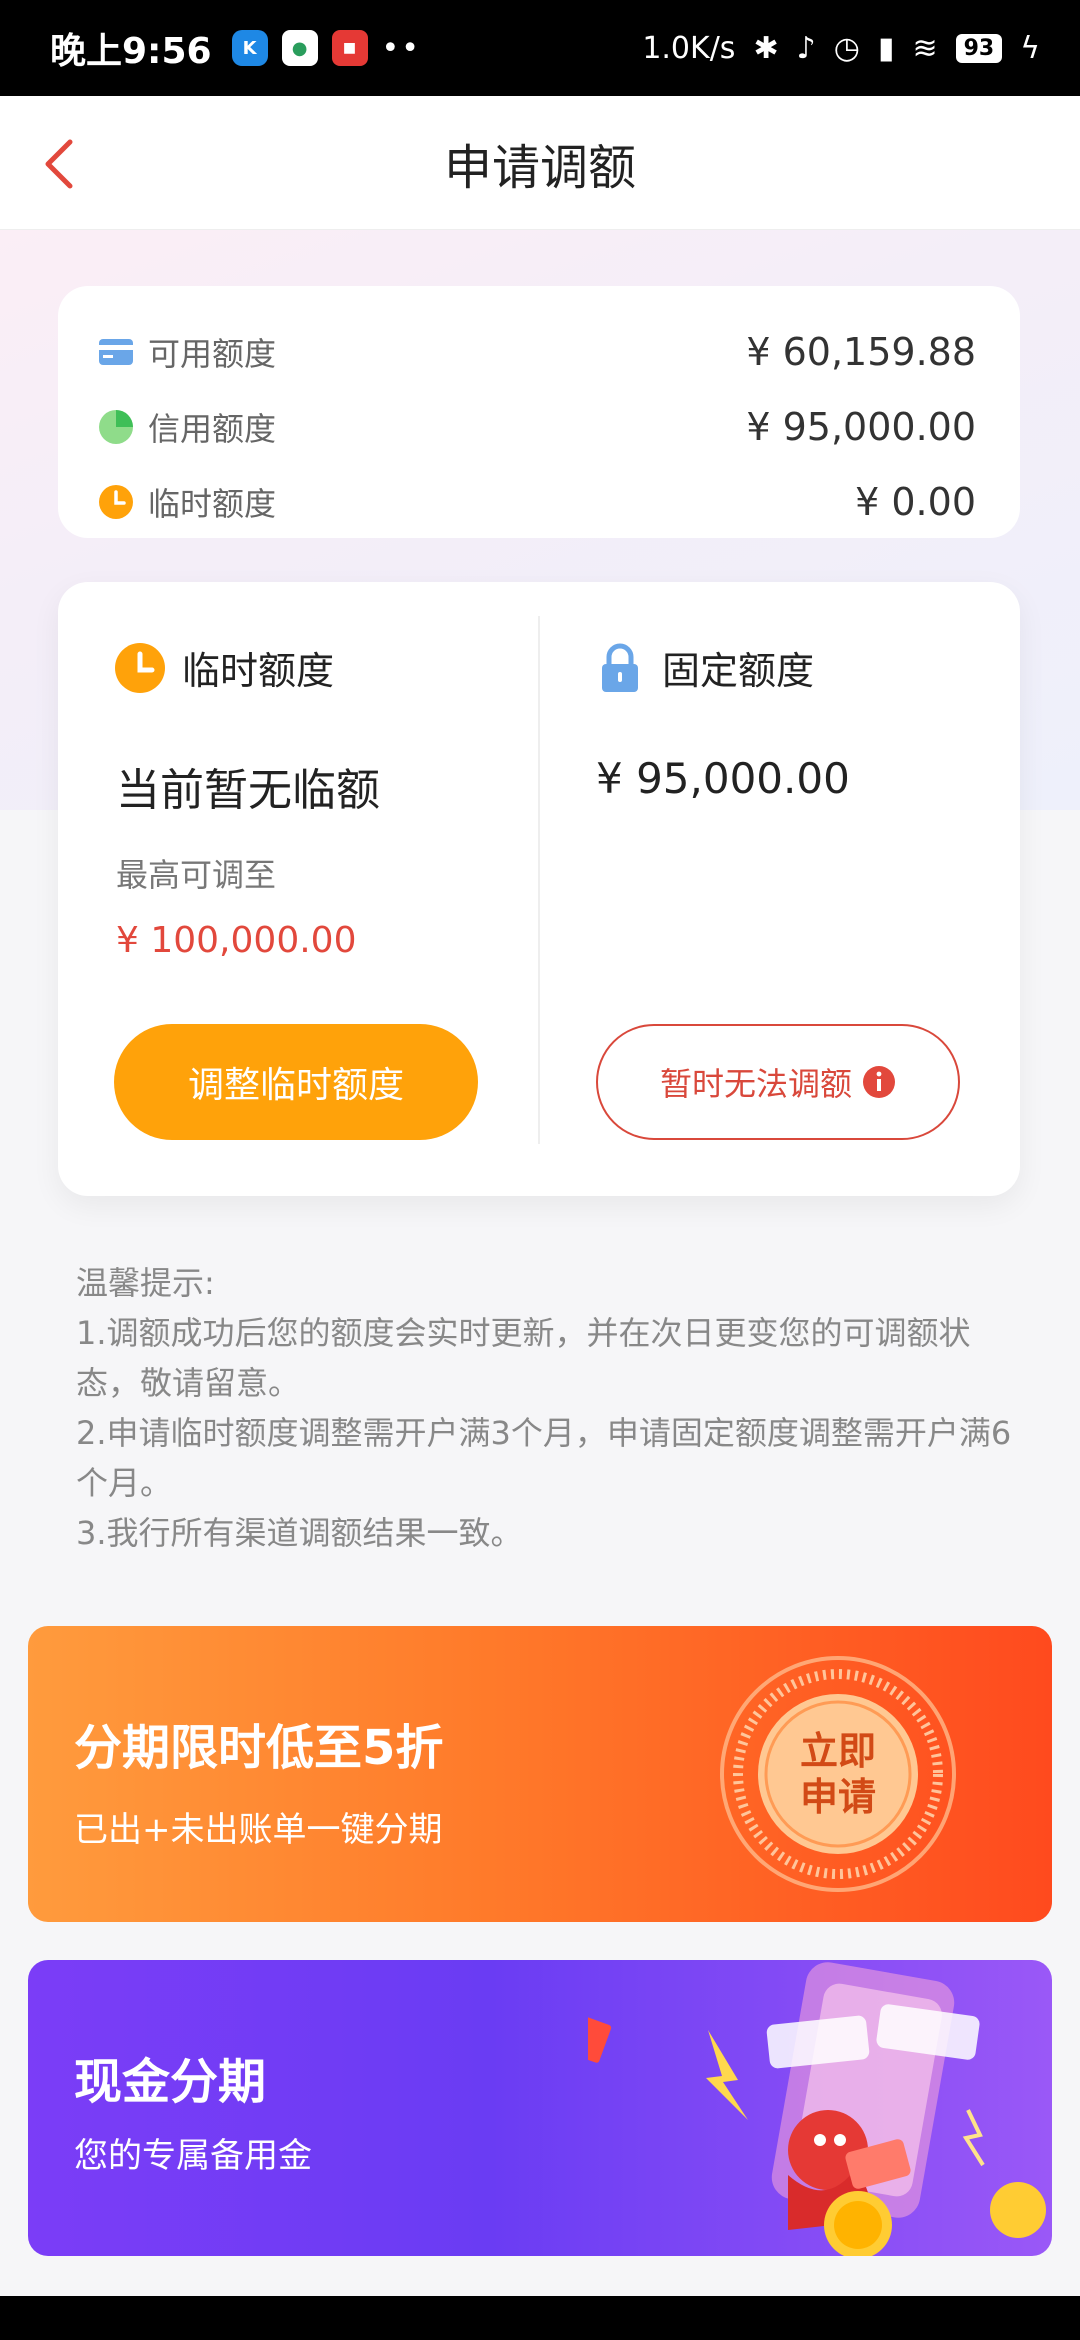 Image resolution: width=1080 pixels, height=2340 pixels. I want to click on app-red-icon: ■, so click(349, 48).